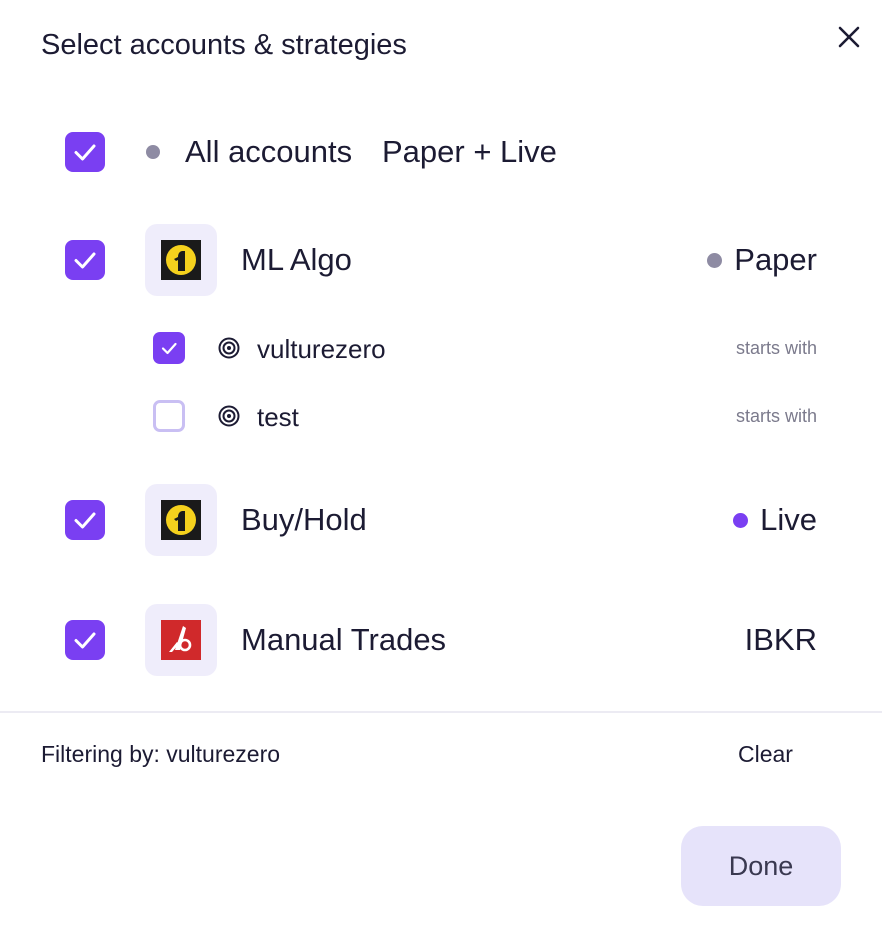 This screenshot has width=882, height=932. What do you see at coordinates (441, 260) in the screenshot?
I see `account-row-ml-algo: ML Algo Paper` at bounding box center [441, 260].